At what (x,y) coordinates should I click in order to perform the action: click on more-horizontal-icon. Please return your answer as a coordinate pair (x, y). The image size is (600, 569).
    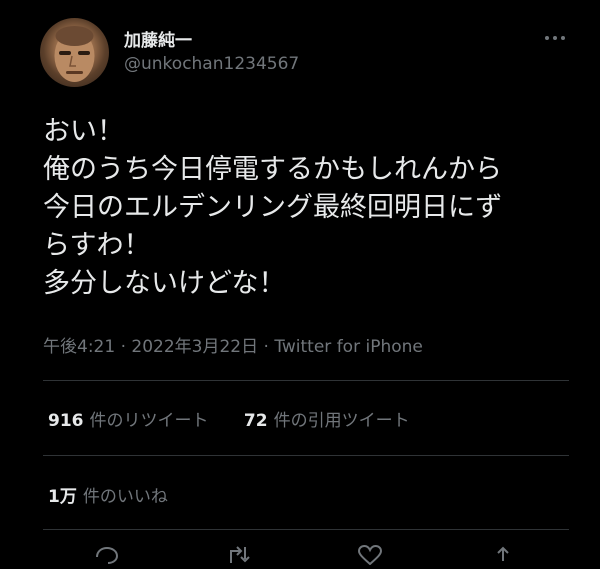
    Looking at the image, I should click on (555, 38).